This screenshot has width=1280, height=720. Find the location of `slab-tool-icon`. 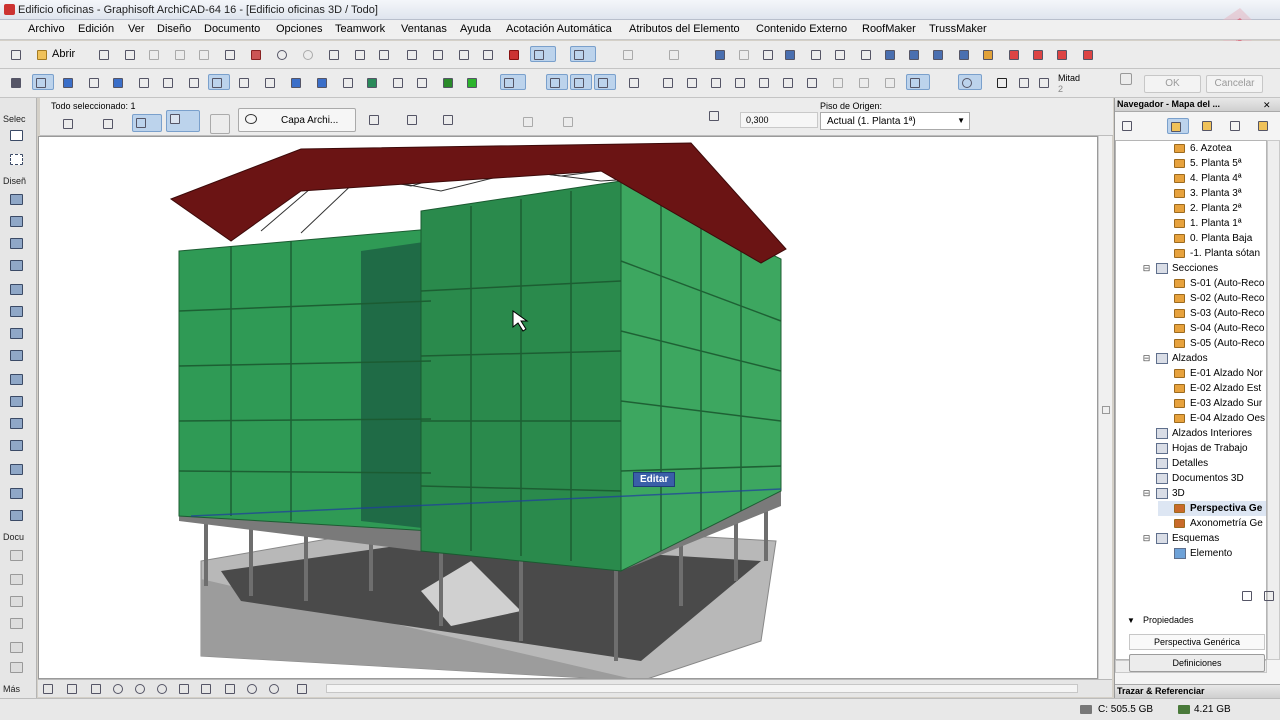

slab-tool-icon is located at coordinates (17, 266).